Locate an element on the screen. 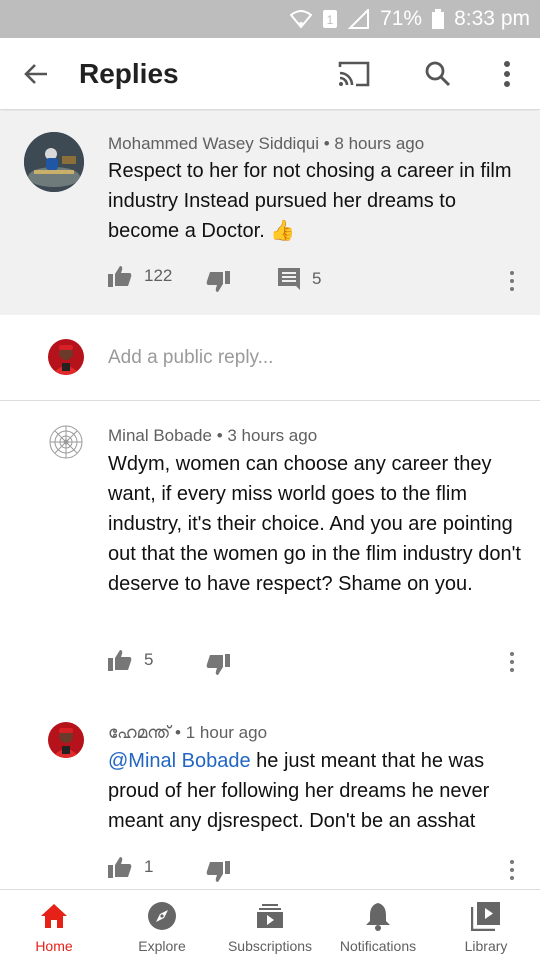 Image resolution: width=540 pixels, height=960 pixels. comment-more-button is located at coordinates (512, 281).